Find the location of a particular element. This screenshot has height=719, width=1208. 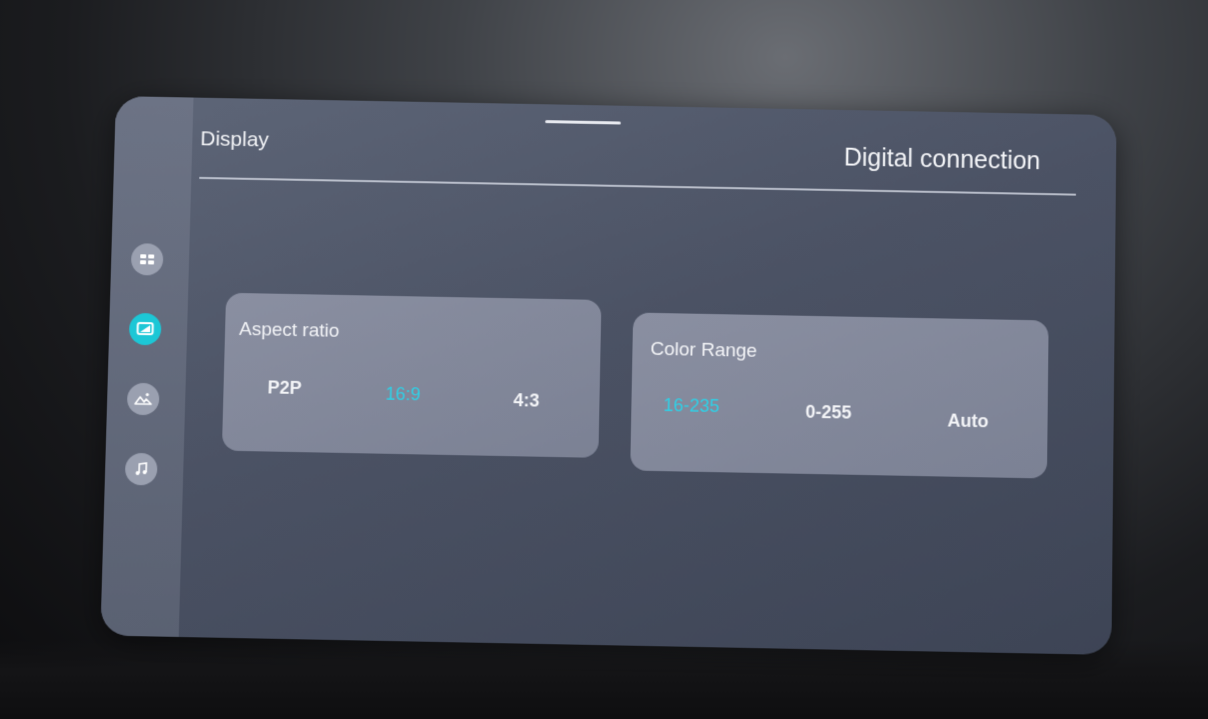

color-option-0-255: 0-255 is located at coordinates (828, 413).